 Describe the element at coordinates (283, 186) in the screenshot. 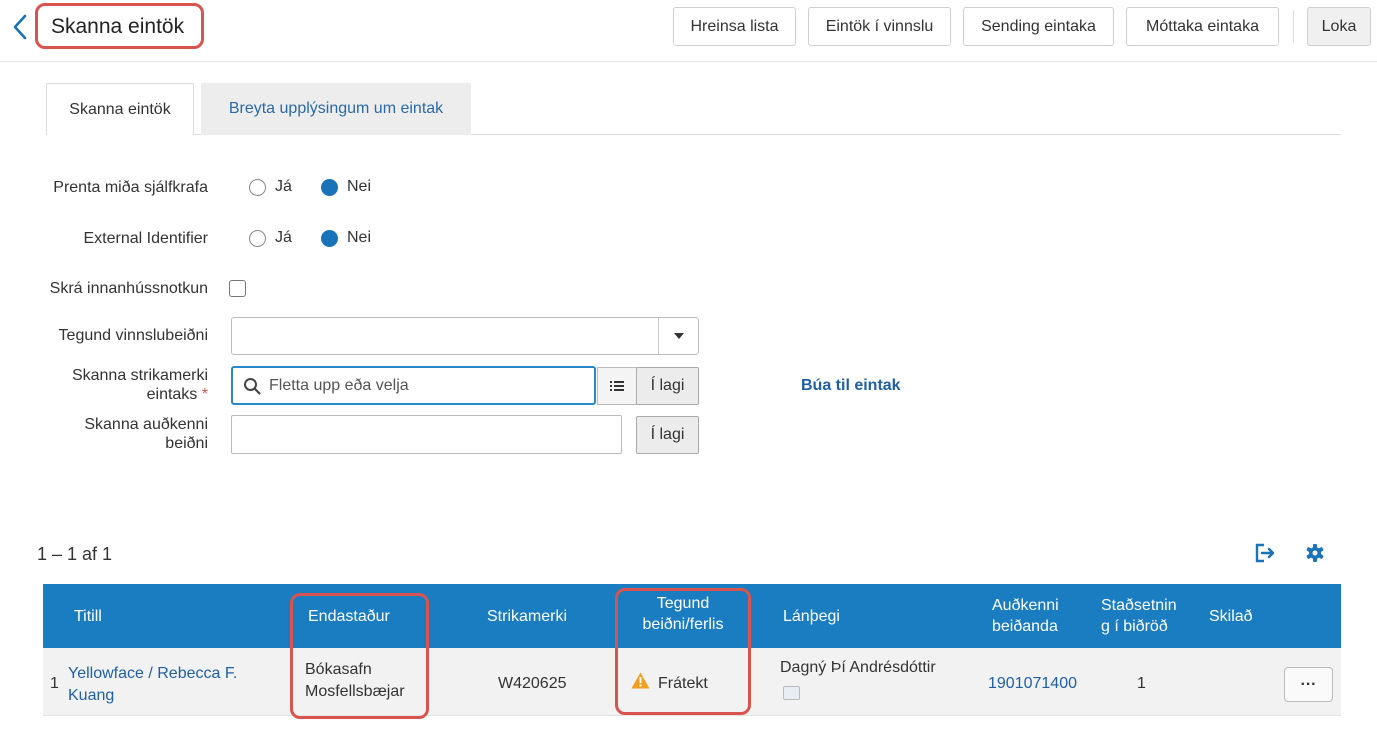

I see `print-slip-yes-label: Já` at that location.